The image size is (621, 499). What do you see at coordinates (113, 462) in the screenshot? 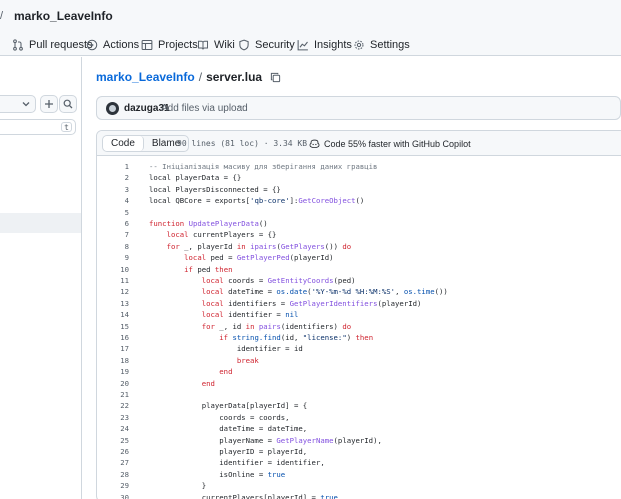
I see `line-number: 27` at bounding box center [113, 462].